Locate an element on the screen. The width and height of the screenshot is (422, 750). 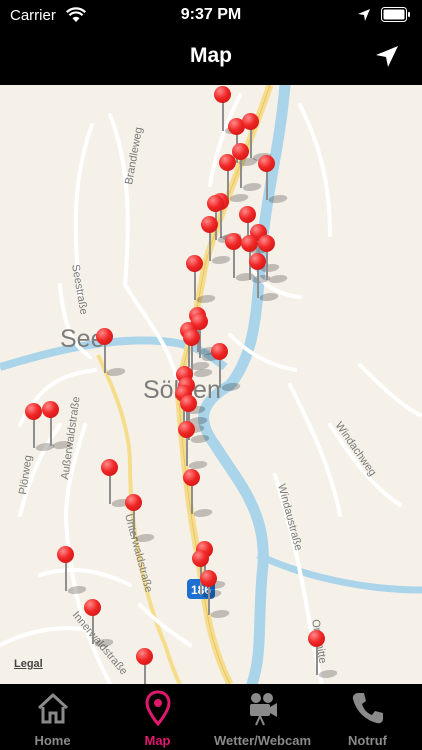
tab-bar: Home Map Wetter/Webcam Notruf is located at coordinates (211, 717).